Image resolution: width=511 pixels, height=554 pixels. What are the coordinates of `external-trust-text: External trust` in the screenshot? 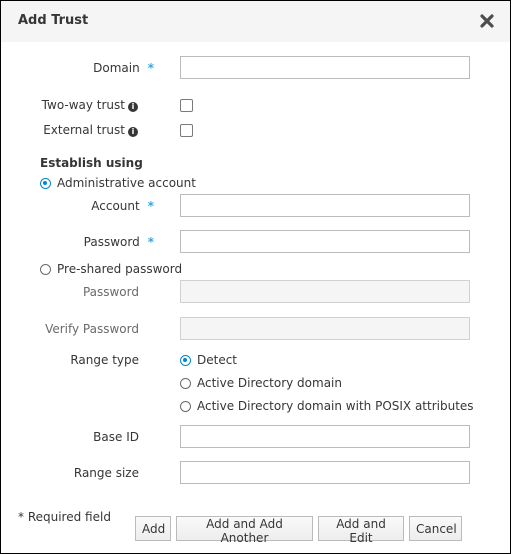 It's located at (84, 130).